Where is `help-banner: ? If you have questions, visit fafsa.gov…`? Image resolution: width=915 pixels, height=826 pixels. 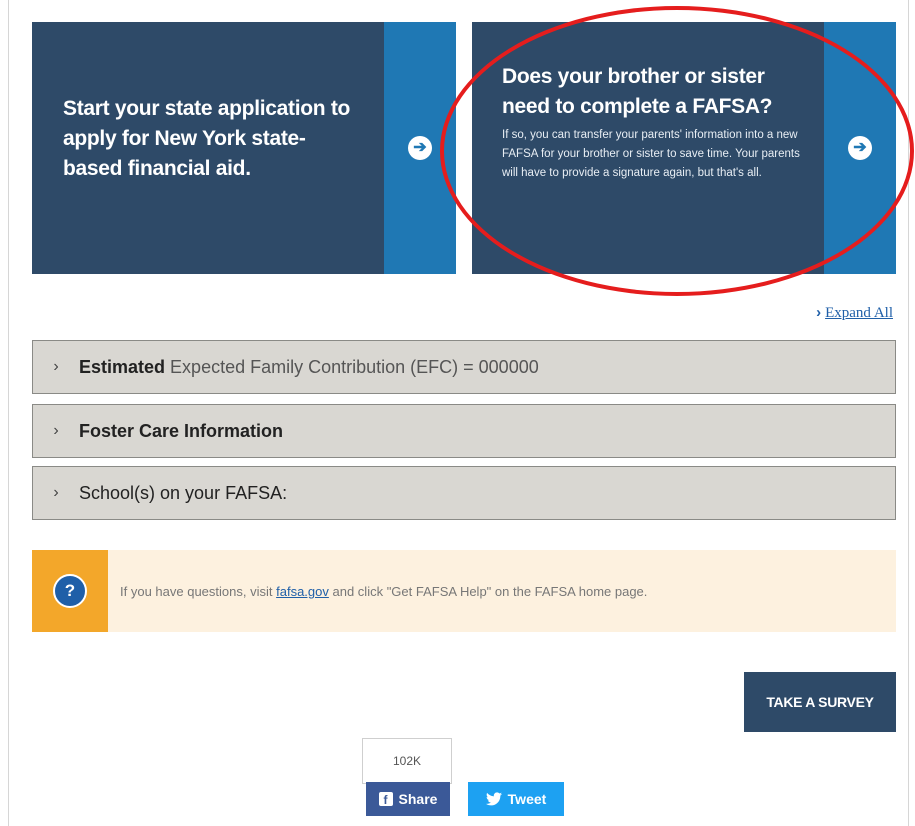 help-banner: ? If you have questions, visit fafsa.gov… is located at coordinates (464, 591).